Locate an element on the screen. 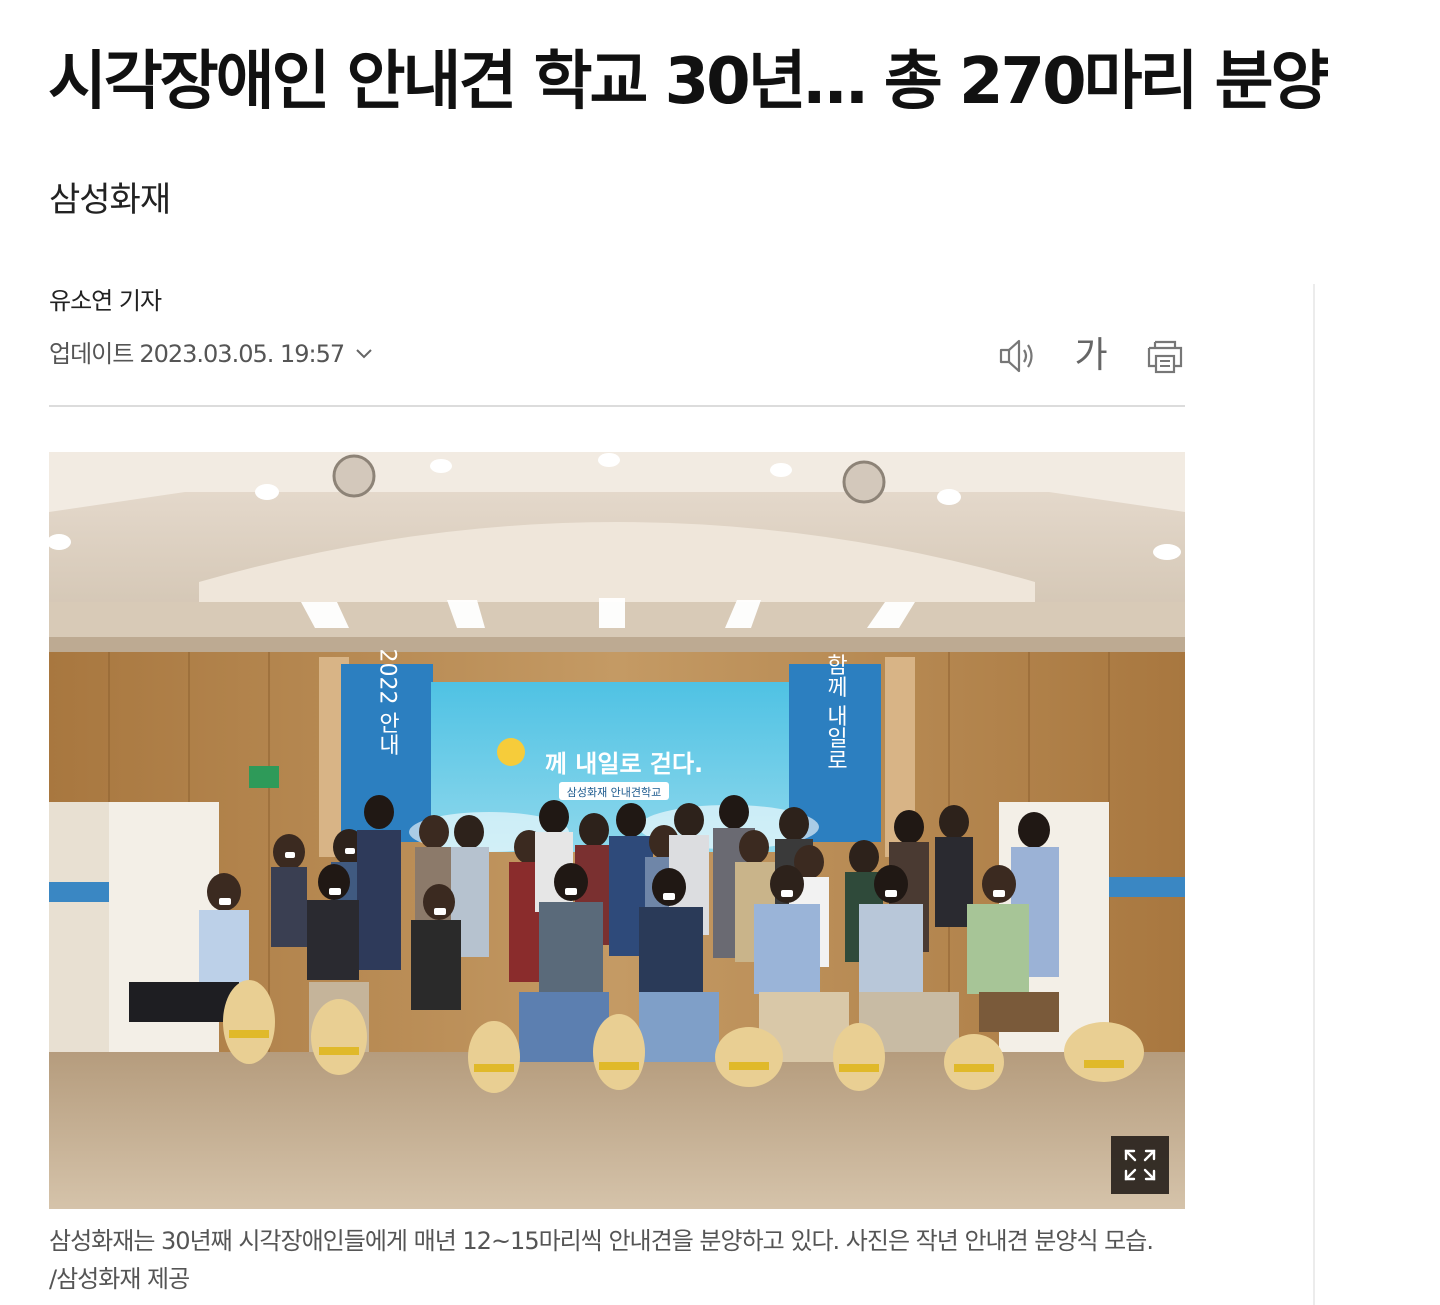 The height and width of the screenshot is (1305, 1440). font-size-button: 가 is located at coordinates (1091, 356).